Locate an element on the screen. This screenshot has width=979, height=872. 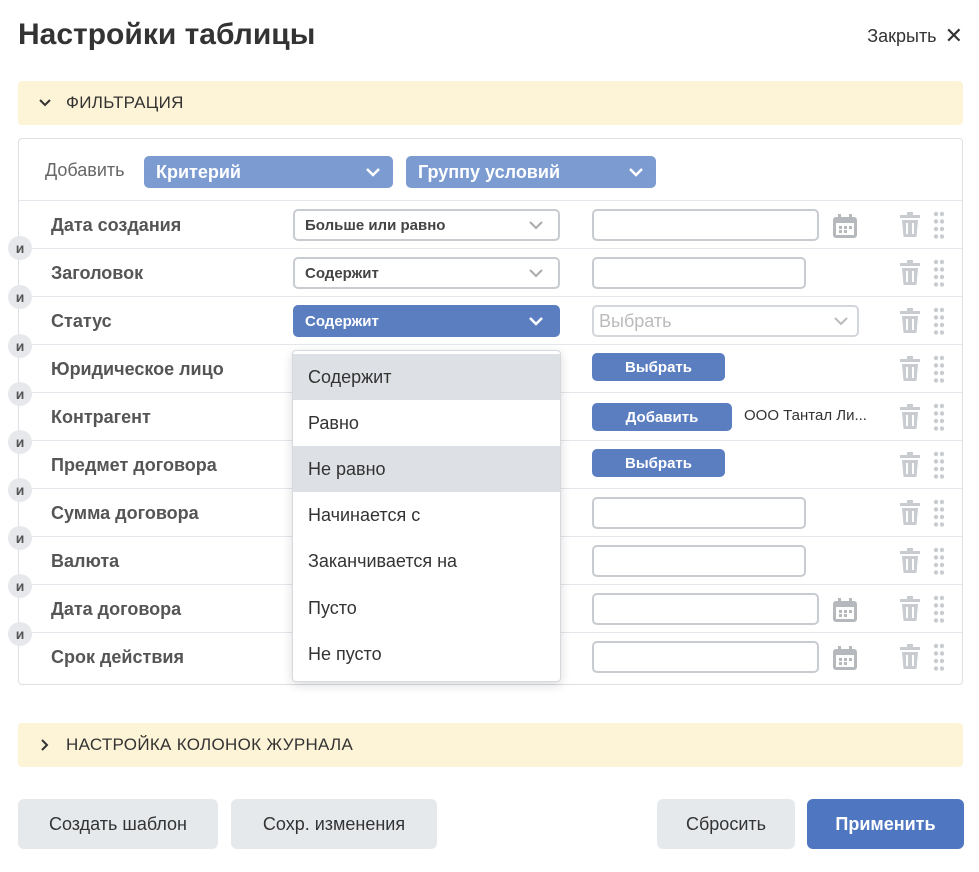
add-criteria-bar: Добавить Критерий Группу условий is located at coordinates (490, 170).